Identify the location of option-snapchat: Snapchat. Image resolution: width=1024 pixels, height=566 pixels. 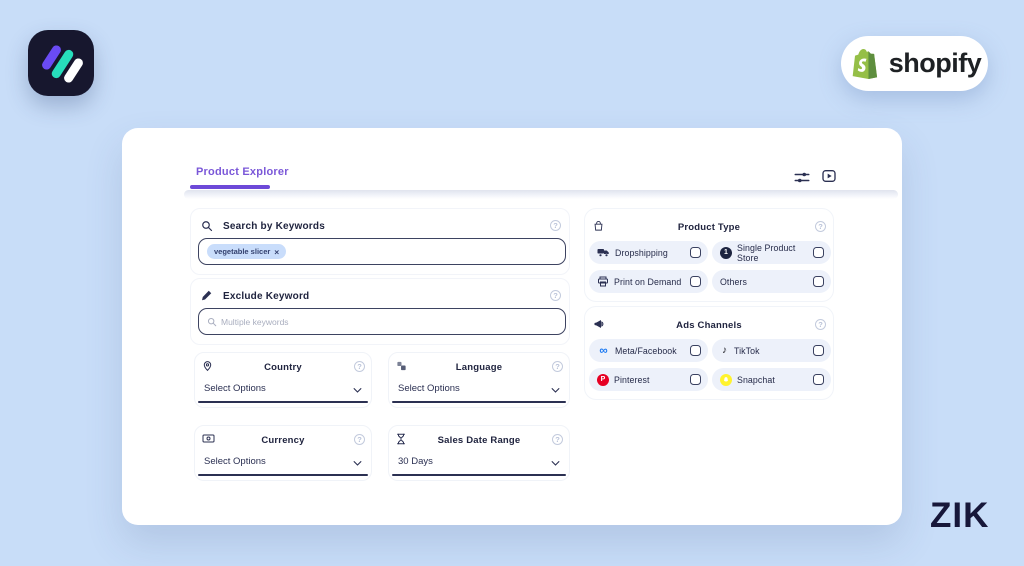
(771, 379).